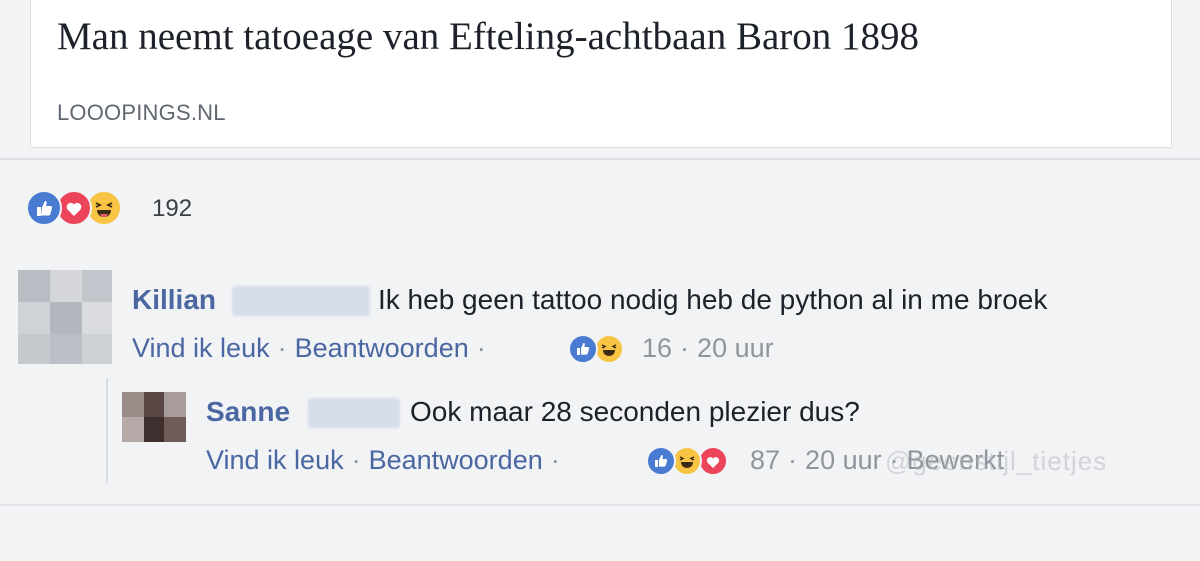 Image resolution: width=1200 pixels, height=561 pixels. What do you see at coordinates (765, 460) in the screenshot?
I see `reaction-count: 87` at bounding box center [765, 460].